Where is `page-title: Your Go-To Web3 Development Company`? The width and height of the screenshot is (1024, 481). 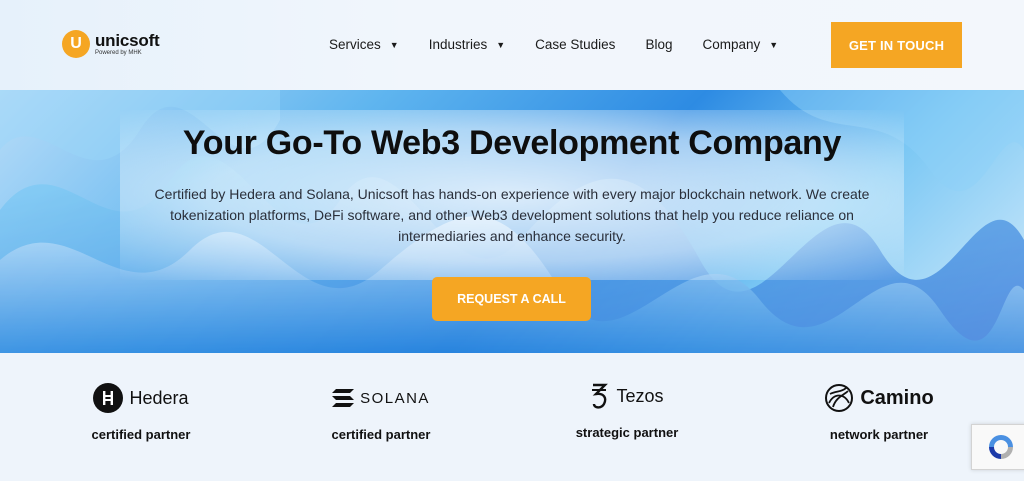
page-title: Your Go-To Web3 Development Company is located at coordinates (512, 143).